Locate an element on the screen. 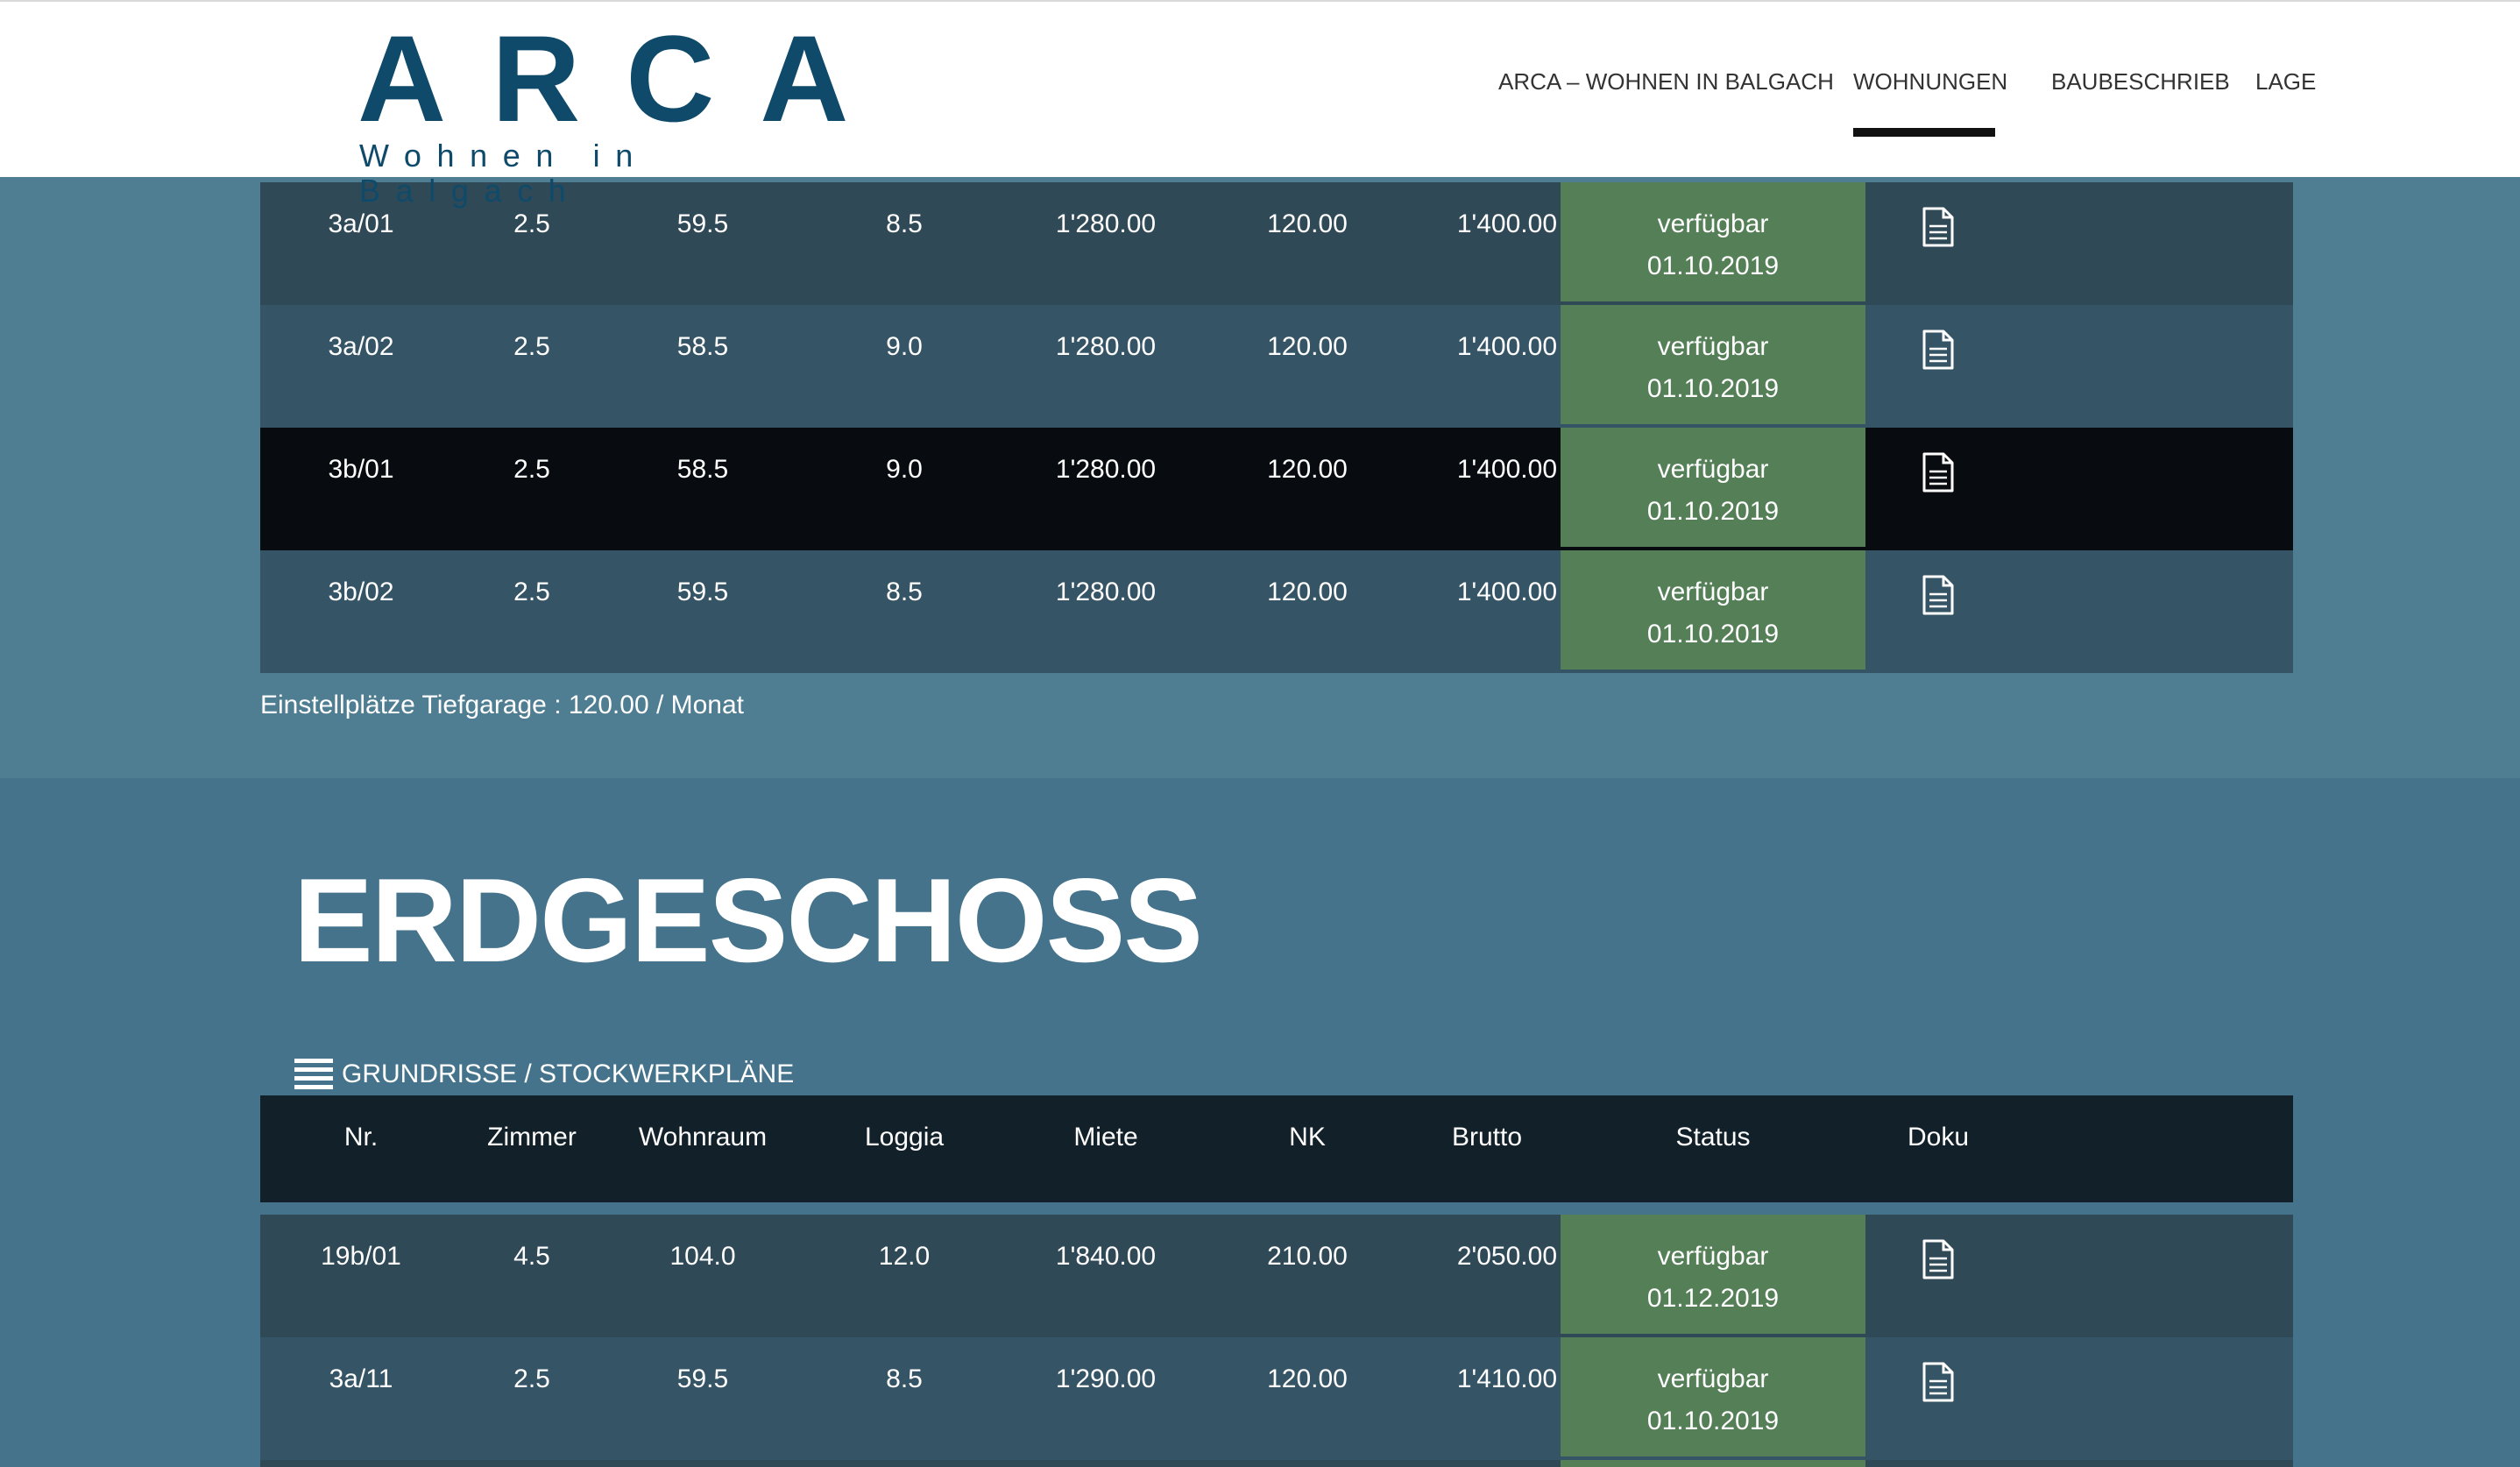 This screenshot has width=2520, height=1467. header-miete: Miete is located at coordinates (1105, 1138).